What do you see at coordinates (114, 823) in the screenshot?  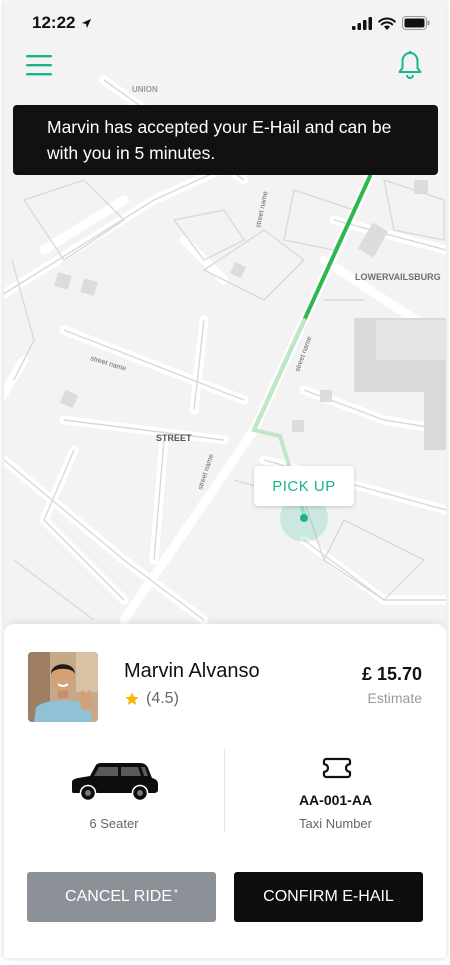 I see `seater-label: 6 Seater` at bounding box center [114, 823].